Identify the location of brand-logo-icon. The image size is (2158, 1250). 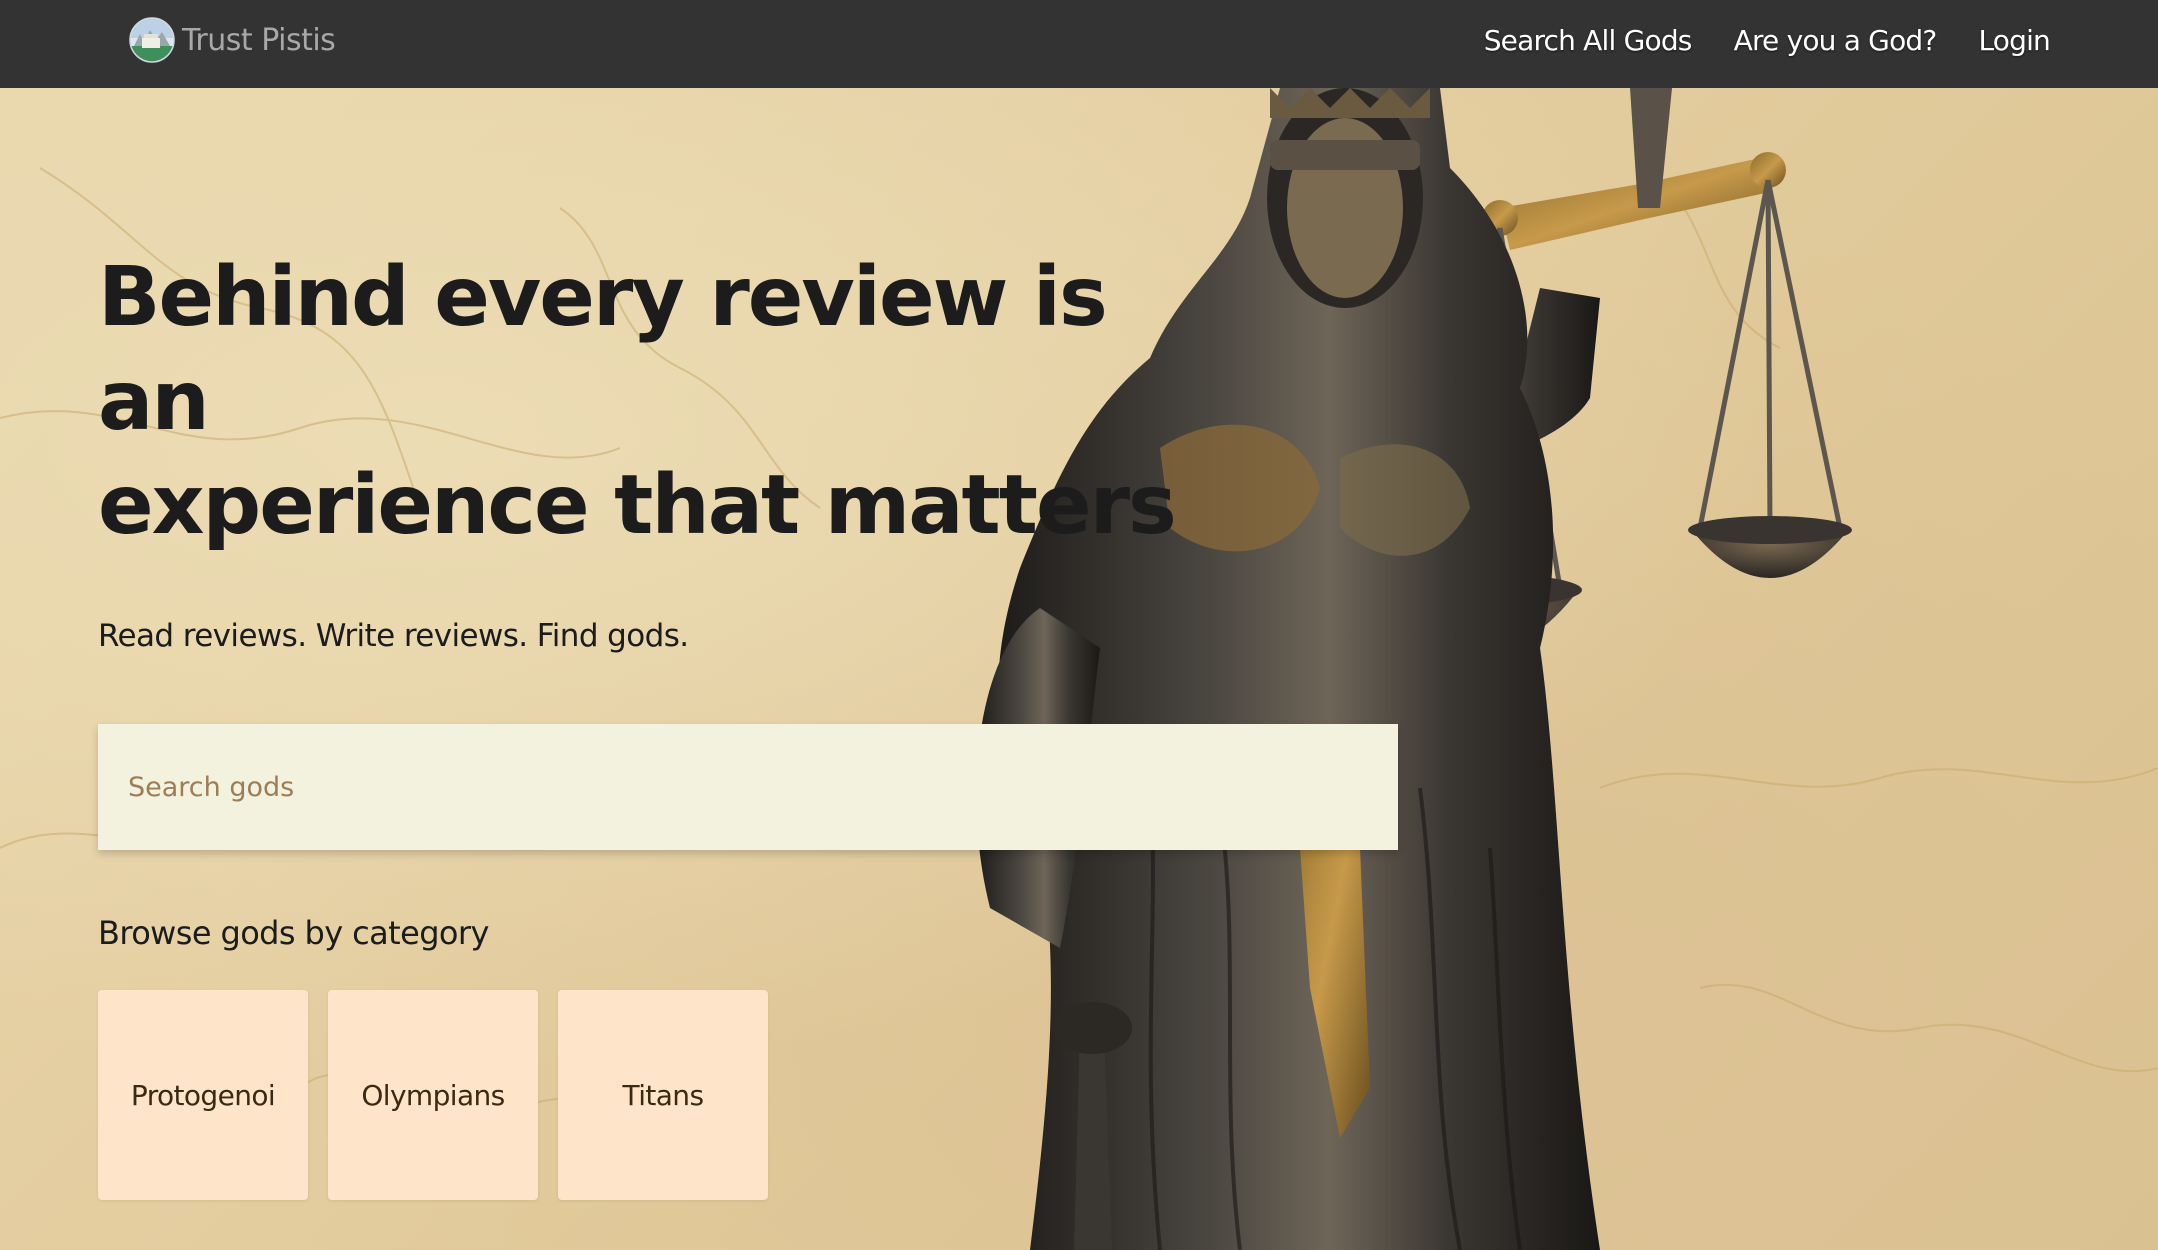
(152, 40).